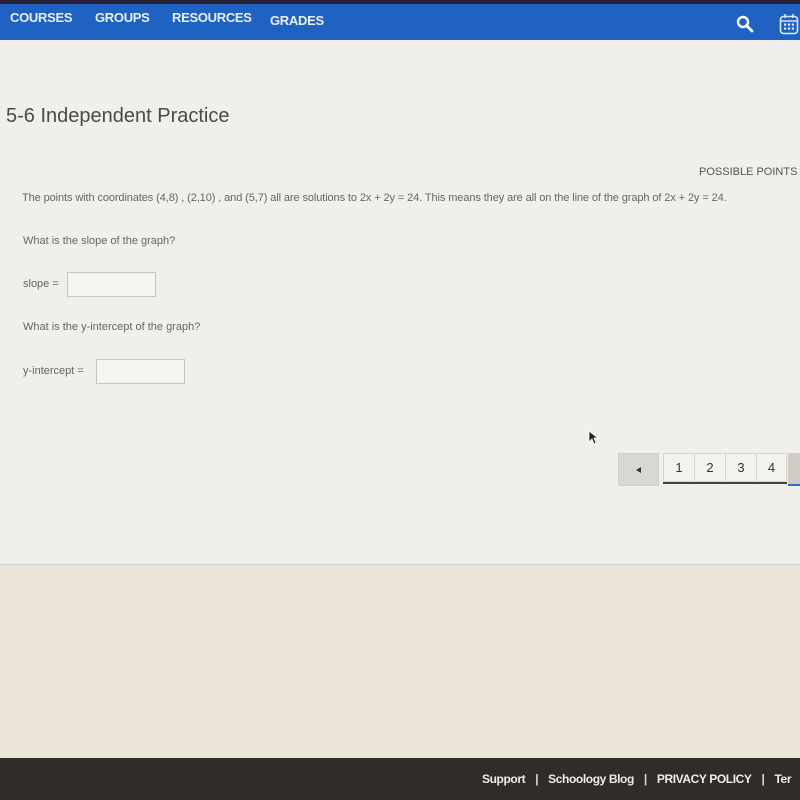 The height and width of the screenshot is (800, 800). Describe the element at coordinates (740, 467) in the screenshot. I see `page-3-button: 3` at that location.